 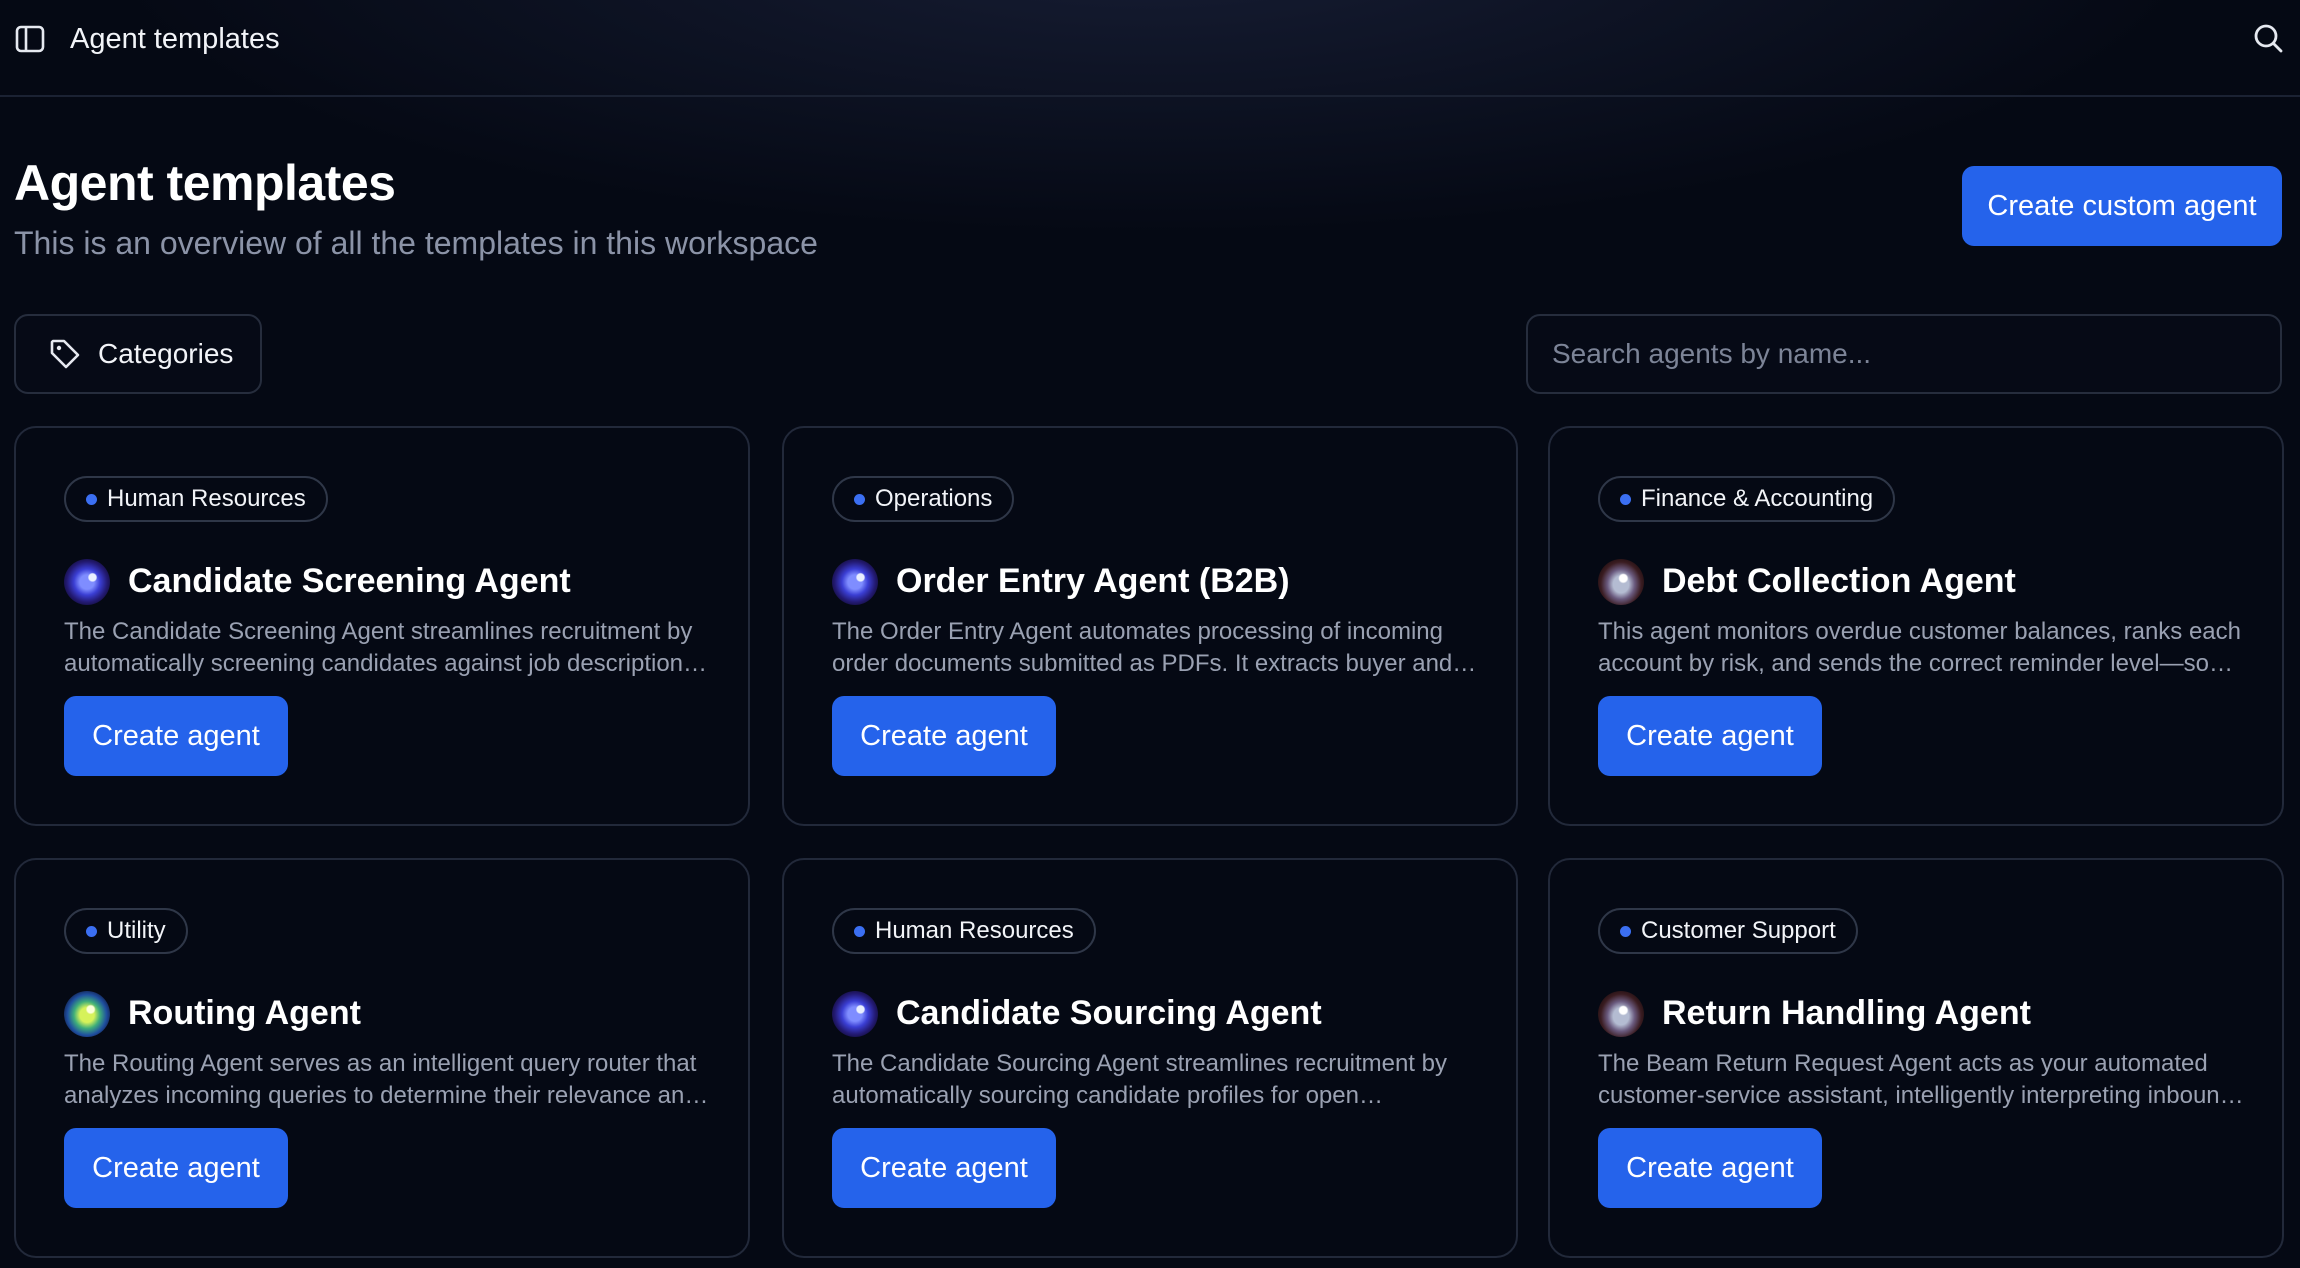 I want to click on agent-title: Candidate Sourcing Agent, so click(x=1109, y=1013).